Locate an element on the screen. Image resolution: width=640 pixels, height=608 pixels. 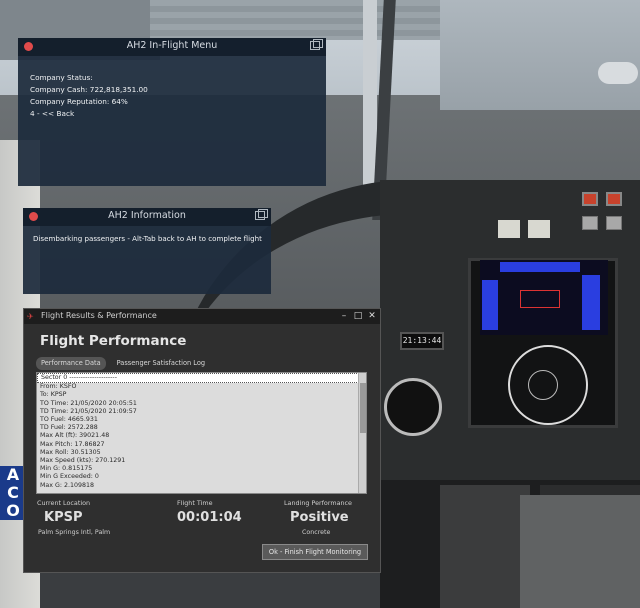
log-line: TO Fuel: 4665.931 is located at coordinates (198, 420).